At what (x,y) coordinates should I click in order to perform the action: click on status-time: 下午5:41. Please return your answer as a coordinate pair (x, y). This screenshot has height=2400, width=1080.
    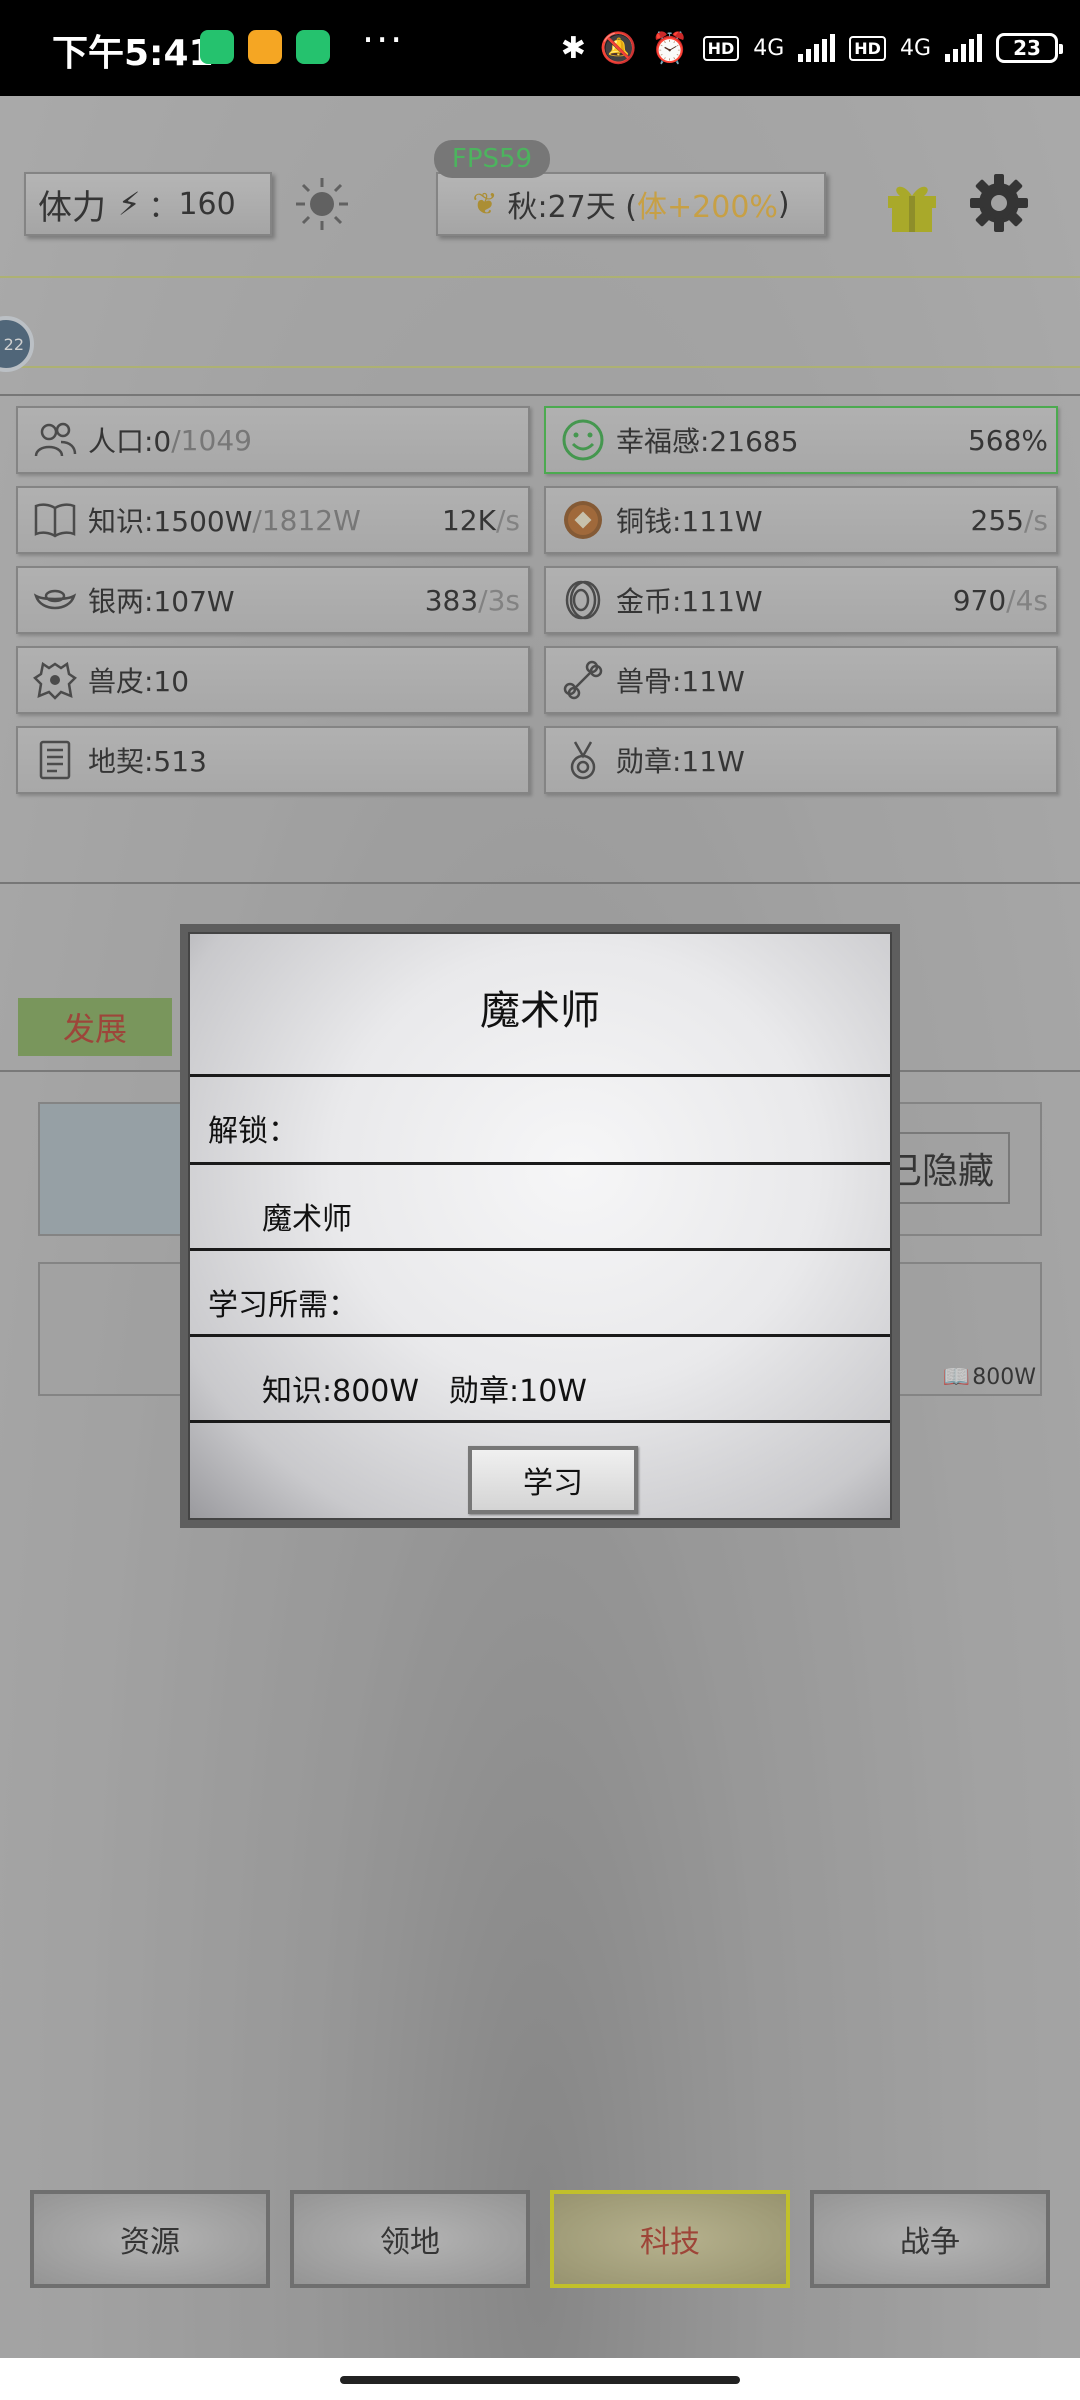
    Looking at the image, I should click on (133, 53).